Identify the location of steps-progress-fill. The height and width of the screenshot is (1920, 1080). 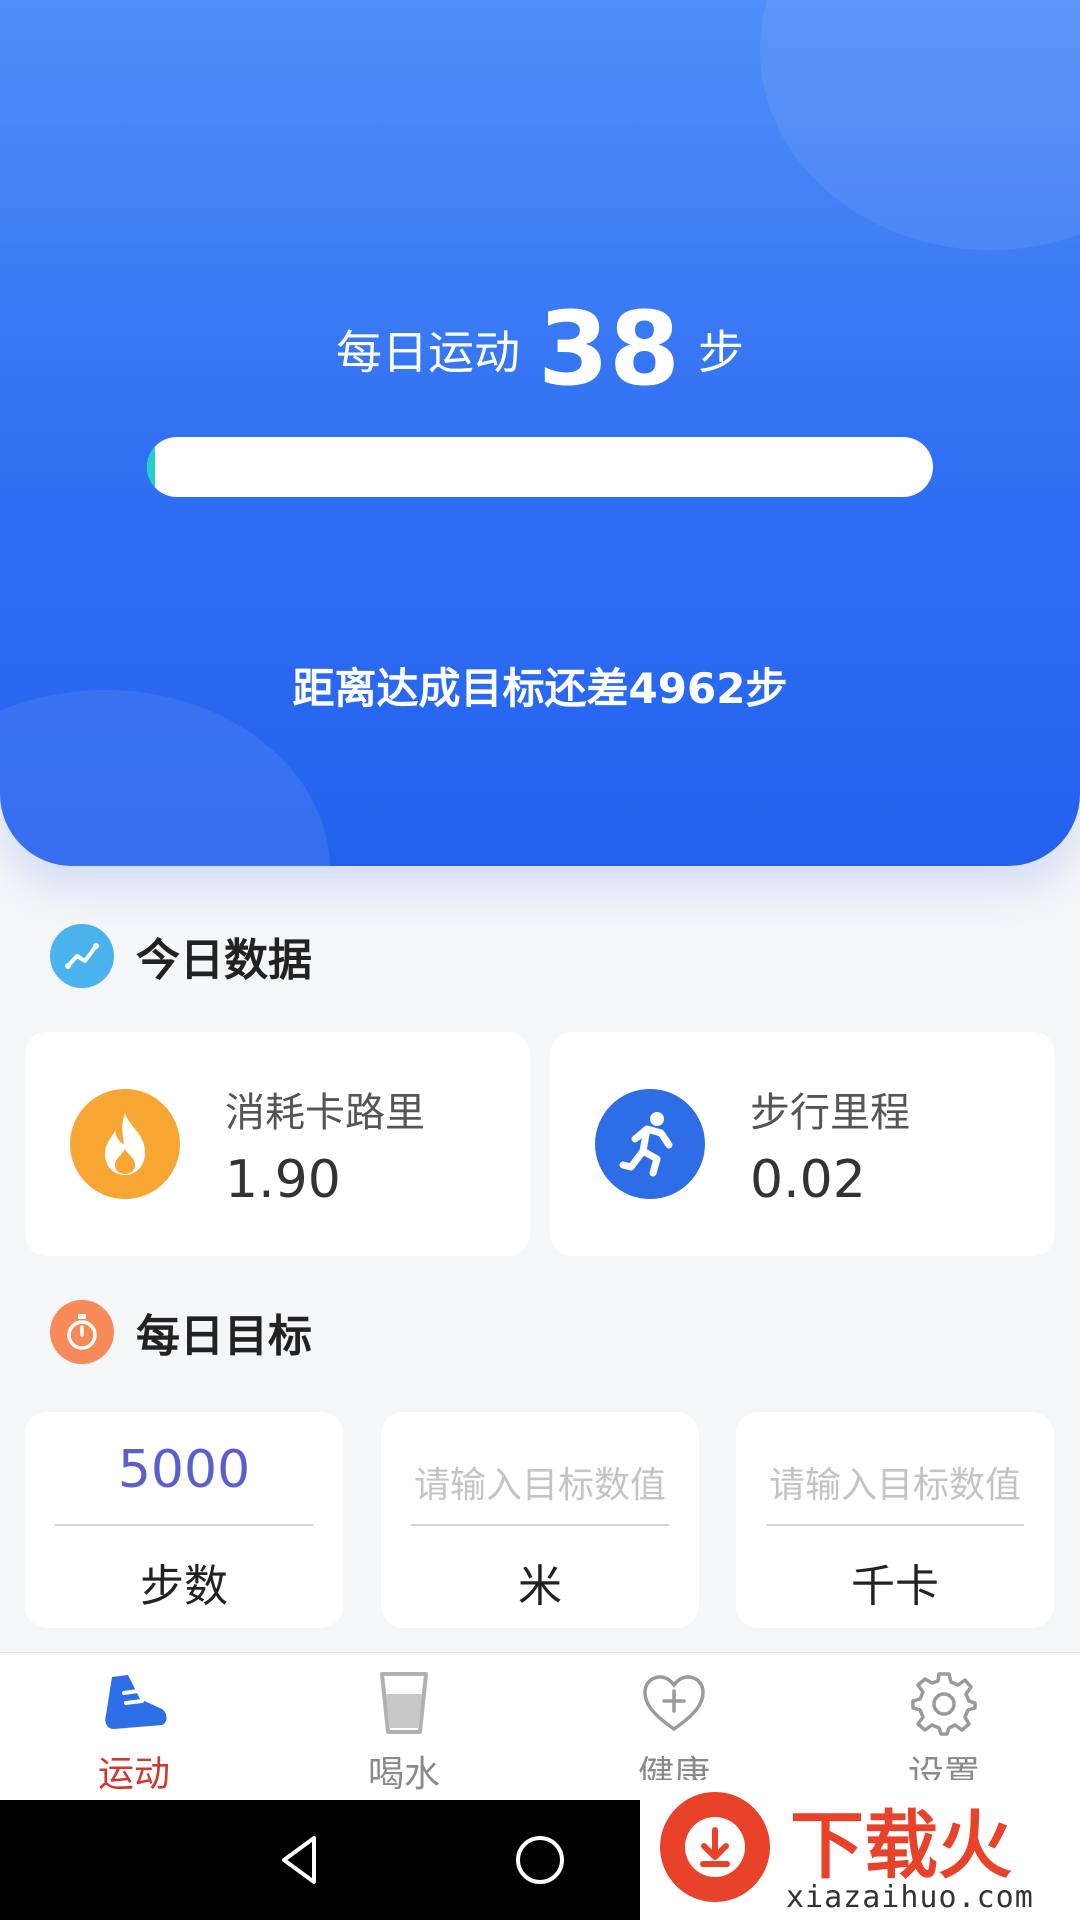
(151, 467).